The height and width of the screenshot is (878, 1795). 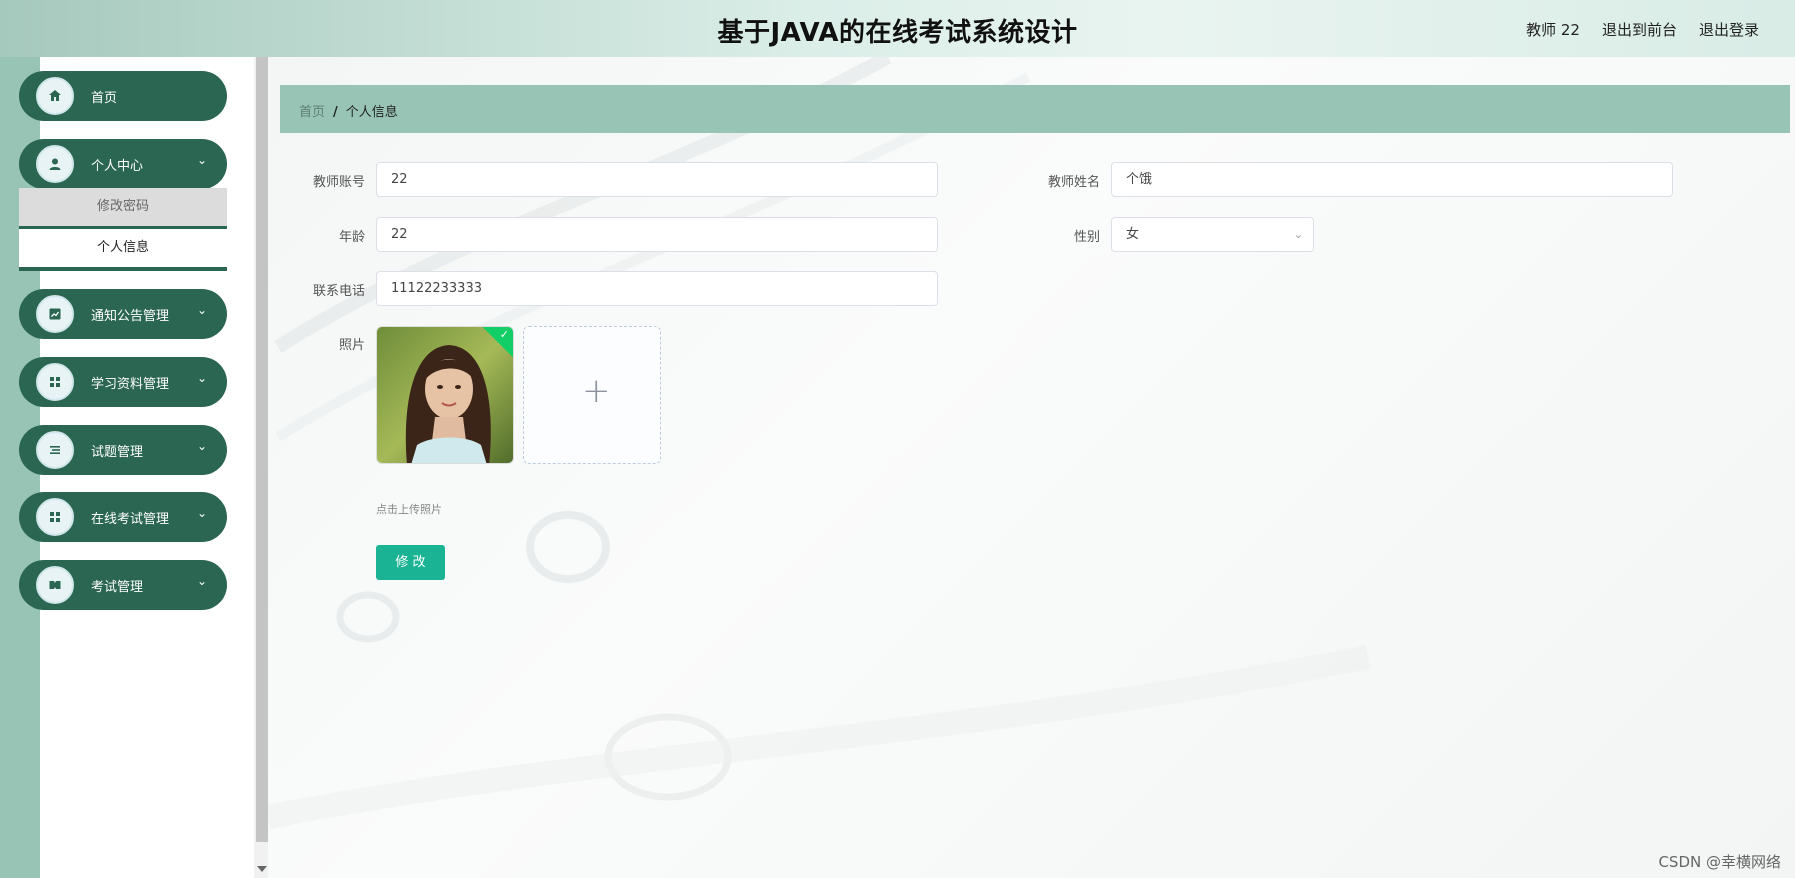 I want to click on sidebar-item-label: 试题管理, so click(x=117, y=452).